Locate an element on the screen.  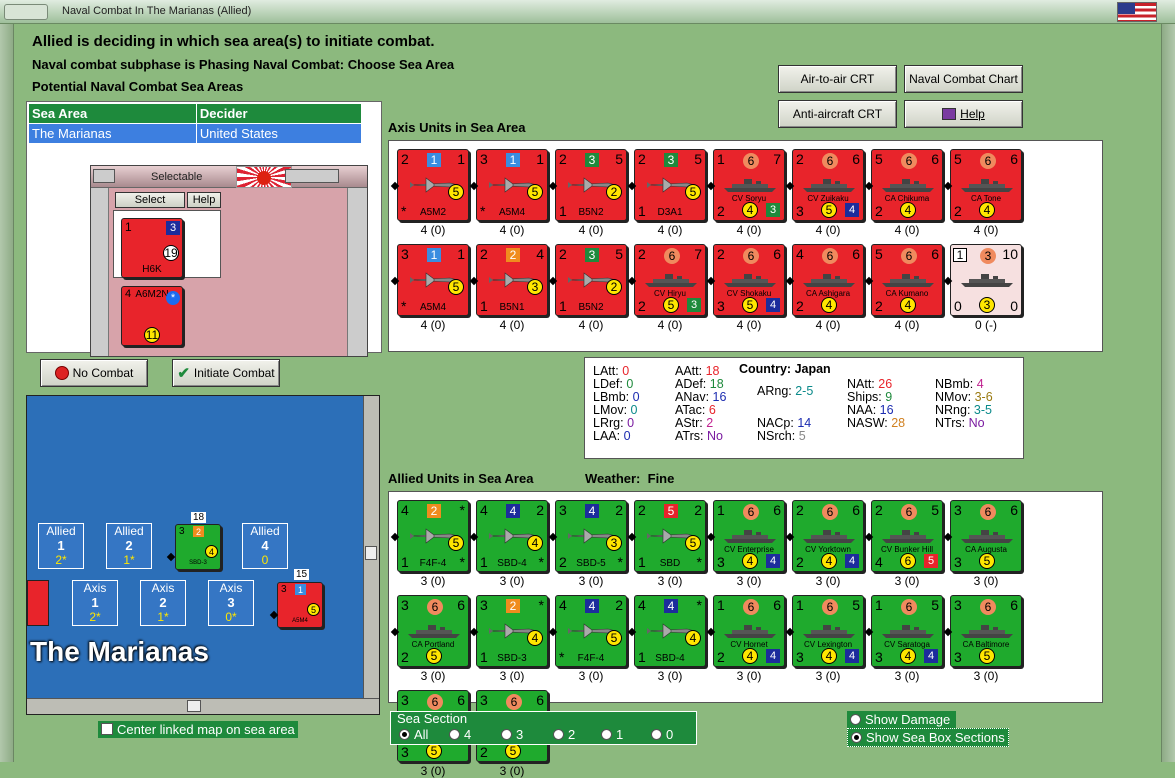
anti-aircraft-crt-button: Anti-aircraft CRT is located at coordinates (837, 114).